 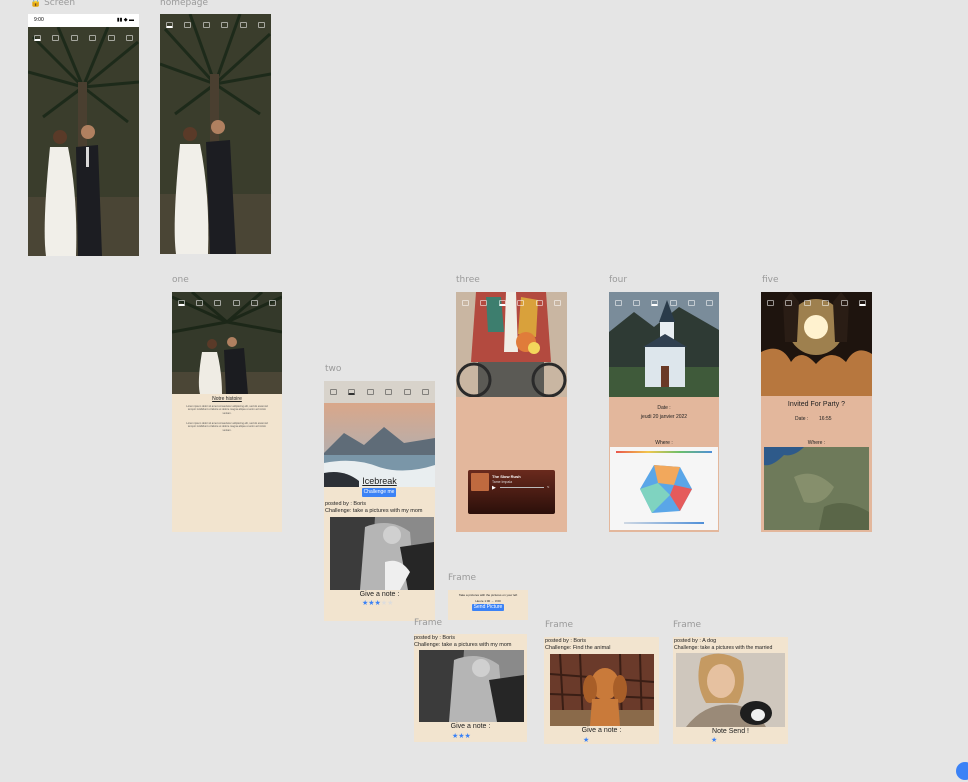 What do you see at coordinates (333, 369) in the screenshot?
I see `frame-label-two: two` at bounding box center [333, 369].